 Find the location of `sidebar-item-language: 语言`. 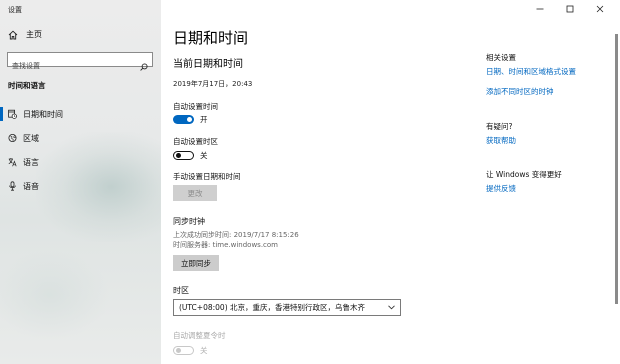

sidebar-item-language: 语言 is located at coordinates (80, 162).